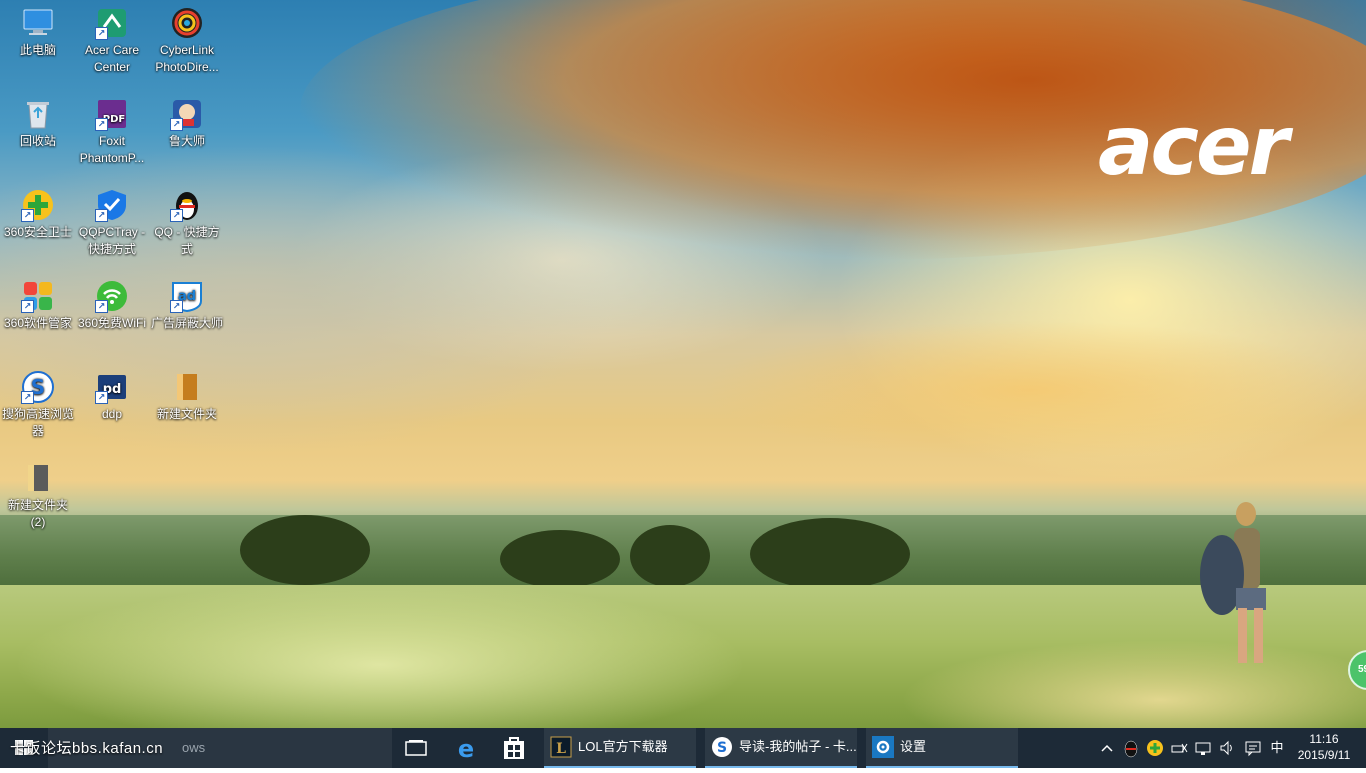 This screenshot has height=773, width=1366. I want to click on acer-logo: acer, so click(1193, 146).